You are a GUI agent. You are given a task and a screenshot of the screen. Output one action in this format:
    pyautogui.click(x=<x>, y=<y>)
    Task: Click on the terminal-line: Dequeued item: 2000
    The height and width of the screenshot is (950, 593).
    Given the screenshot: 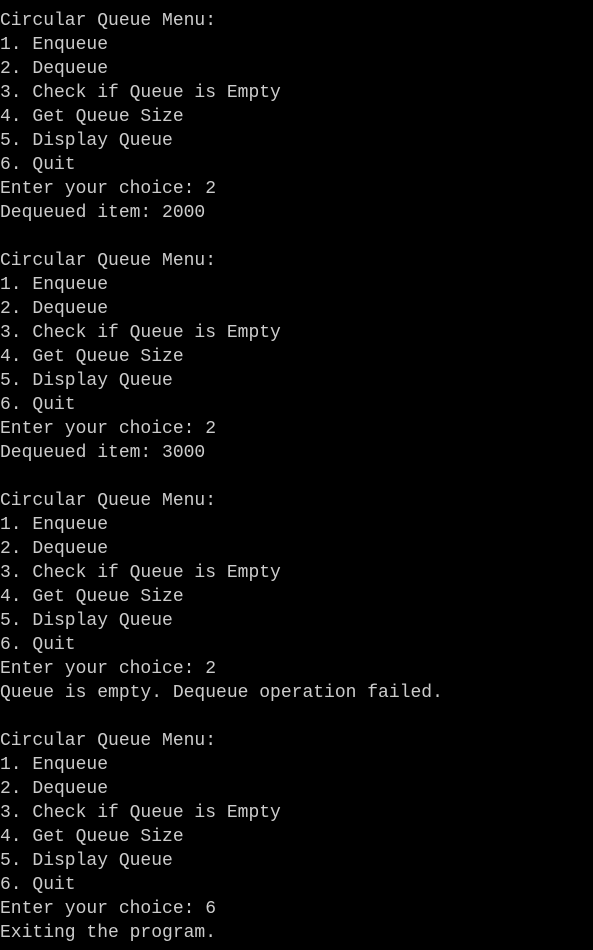 What is the action you would take?
    pyautogui.click(x=103, y=213)
    